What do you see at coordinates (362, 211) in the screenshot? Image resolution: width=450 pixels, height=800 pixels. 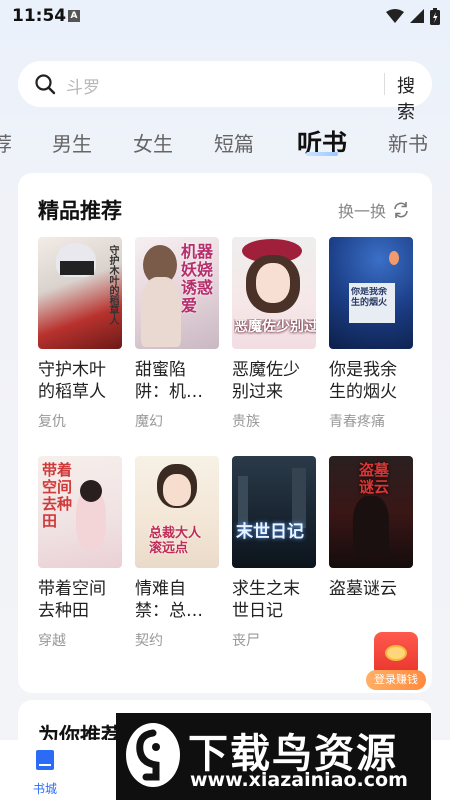 I see `refresh-label: 换一换` at bounding box center [362, 211].